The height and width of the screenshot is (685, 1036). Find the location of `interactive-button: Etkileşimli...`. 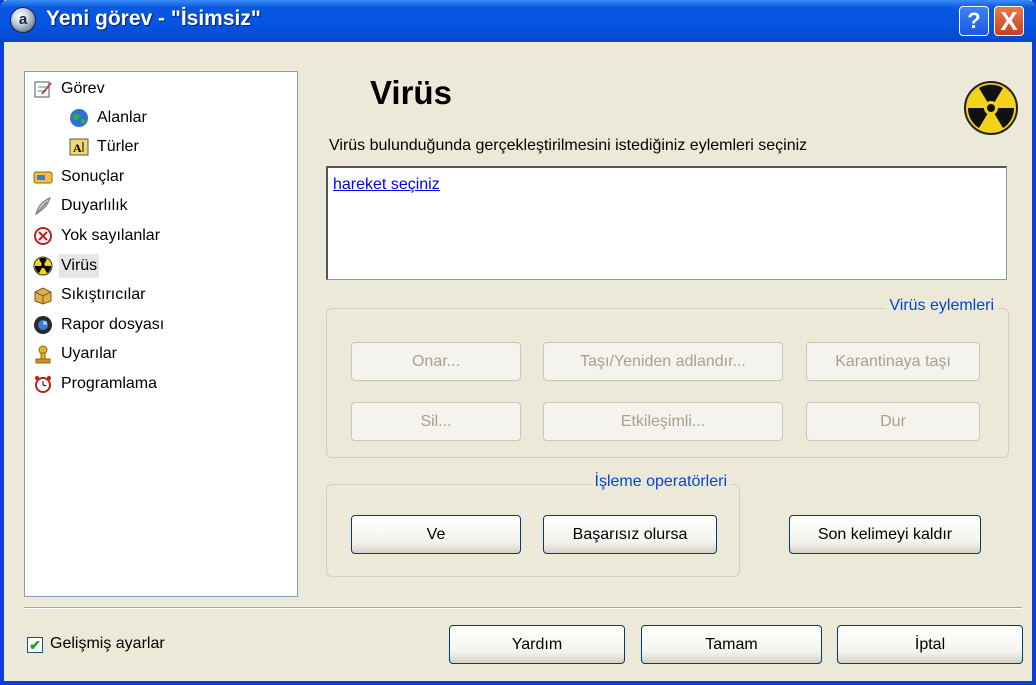

interactive-button: Etkileşimli... is located at coordinates (663, 421).